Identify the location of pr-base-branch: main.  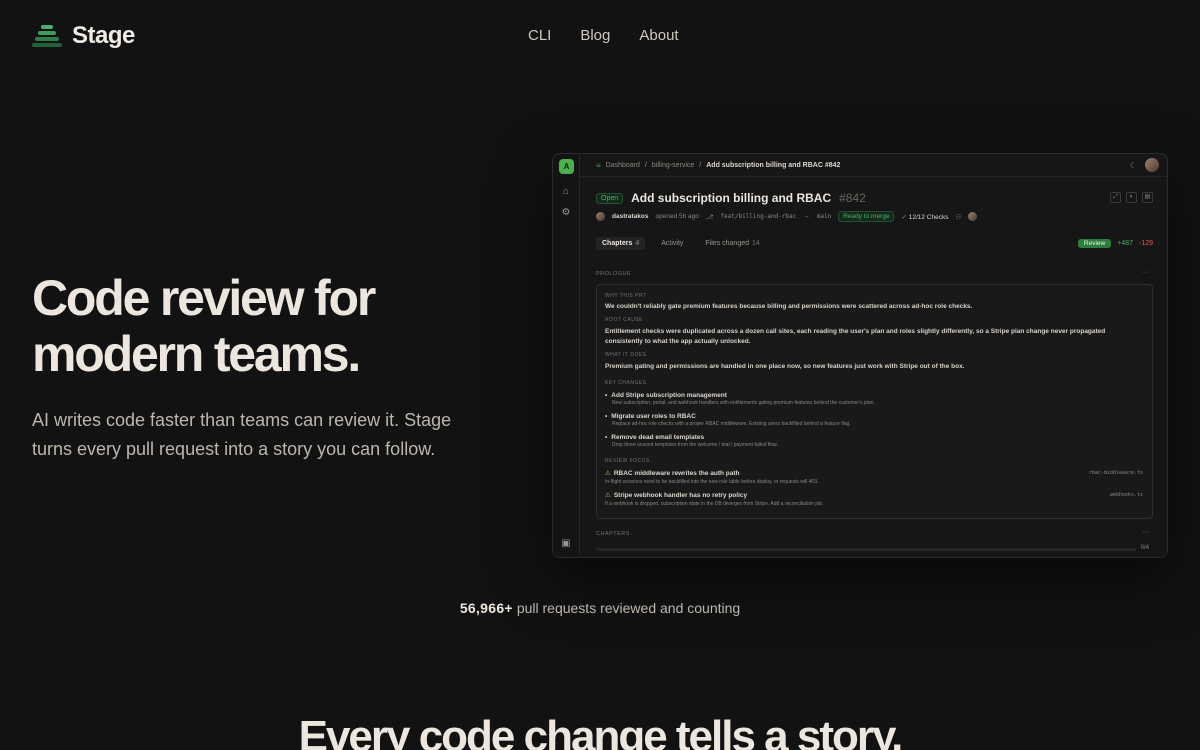
(824, 216).